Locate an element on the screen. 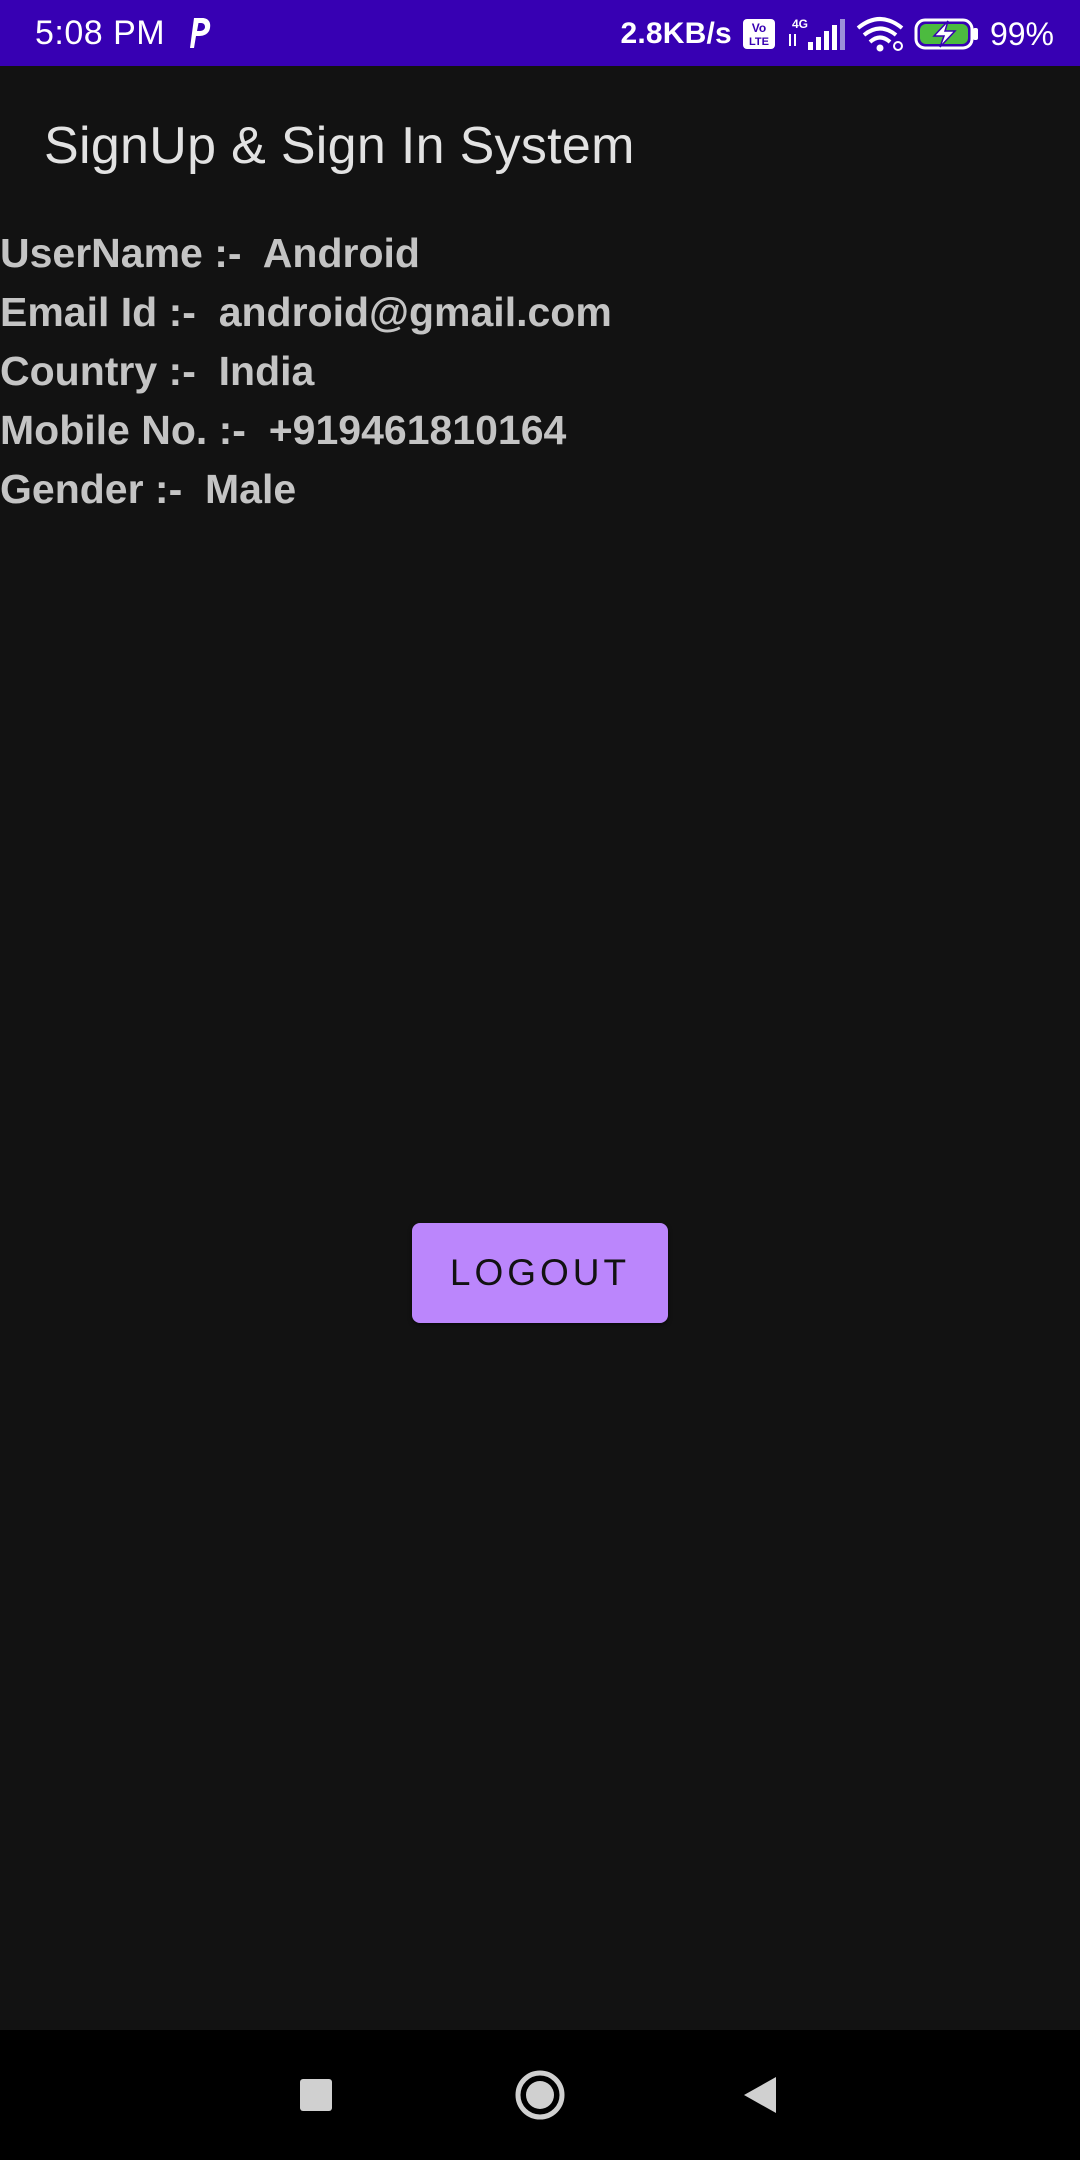 The height and width of the screenshot is (2160, 1080). home-circle-icon is located at coordinates (540, 2095).